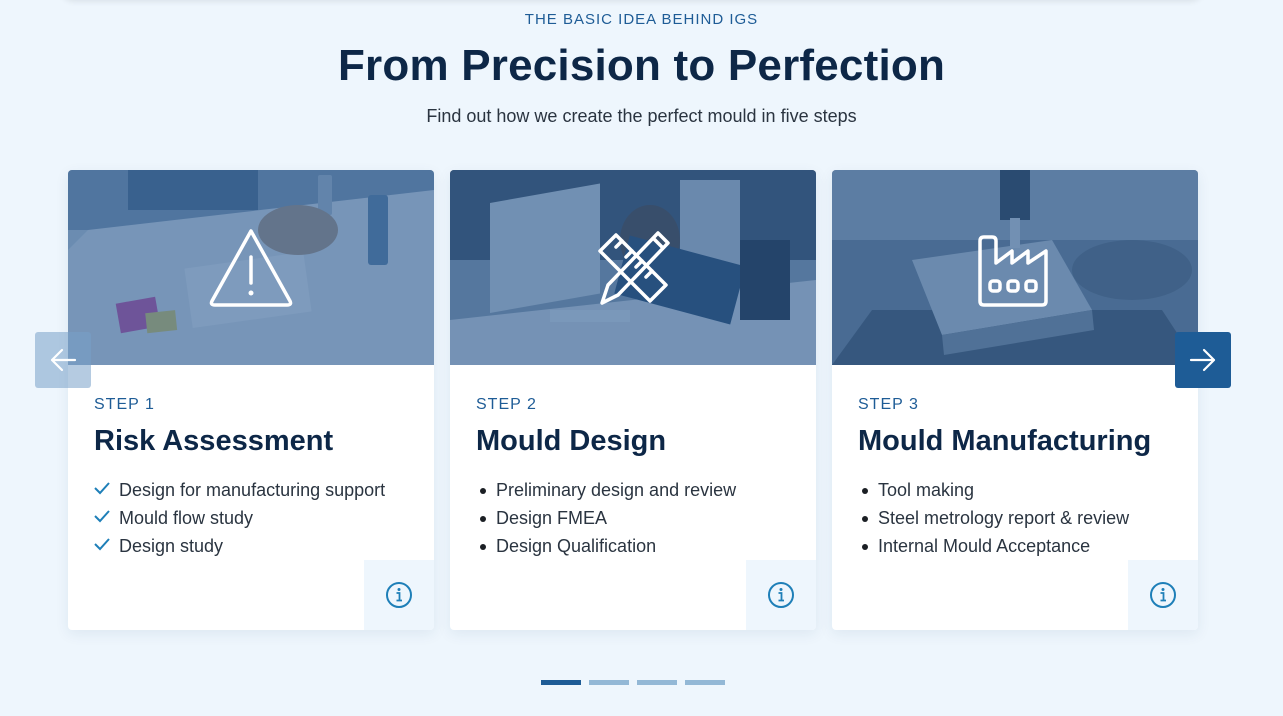 The height and width of the screenshot is (716, 1283). What do you see at coordinates (996, 518) in the screenshot?
I see `list-item: Steel metrology report & review` at bounding box center [996, 518].